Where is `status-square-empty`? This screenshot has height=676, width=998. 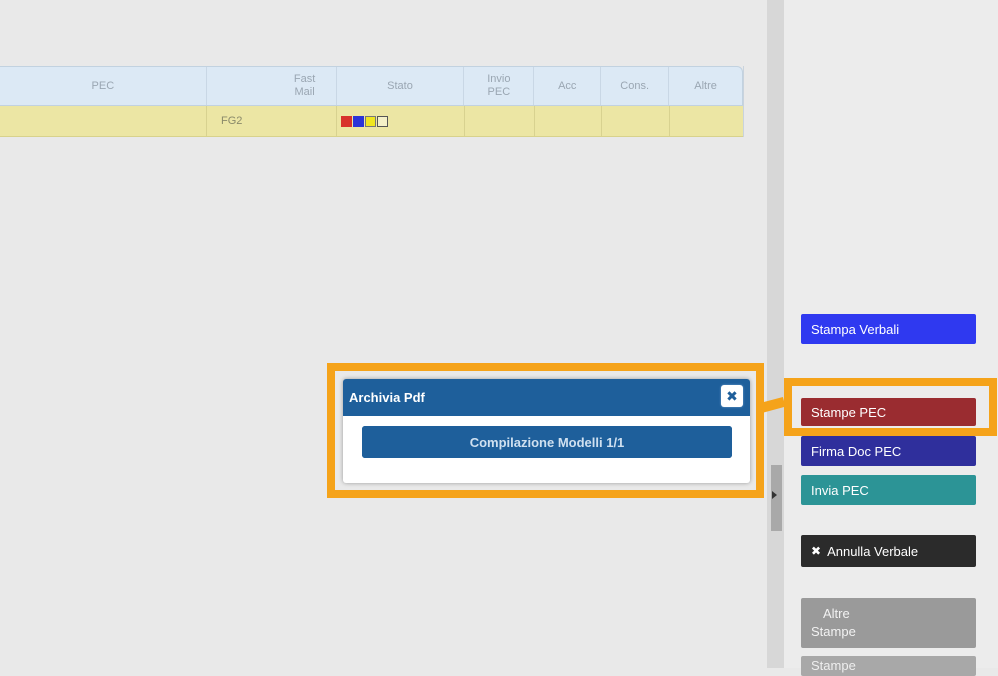 status-square-empty is located at coordinates (382, 121).